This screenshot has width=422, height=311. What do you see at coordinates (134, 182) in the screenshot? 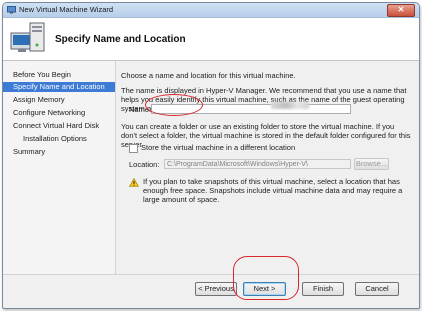
I see `warning-icon` at bounding box center [134, 182].